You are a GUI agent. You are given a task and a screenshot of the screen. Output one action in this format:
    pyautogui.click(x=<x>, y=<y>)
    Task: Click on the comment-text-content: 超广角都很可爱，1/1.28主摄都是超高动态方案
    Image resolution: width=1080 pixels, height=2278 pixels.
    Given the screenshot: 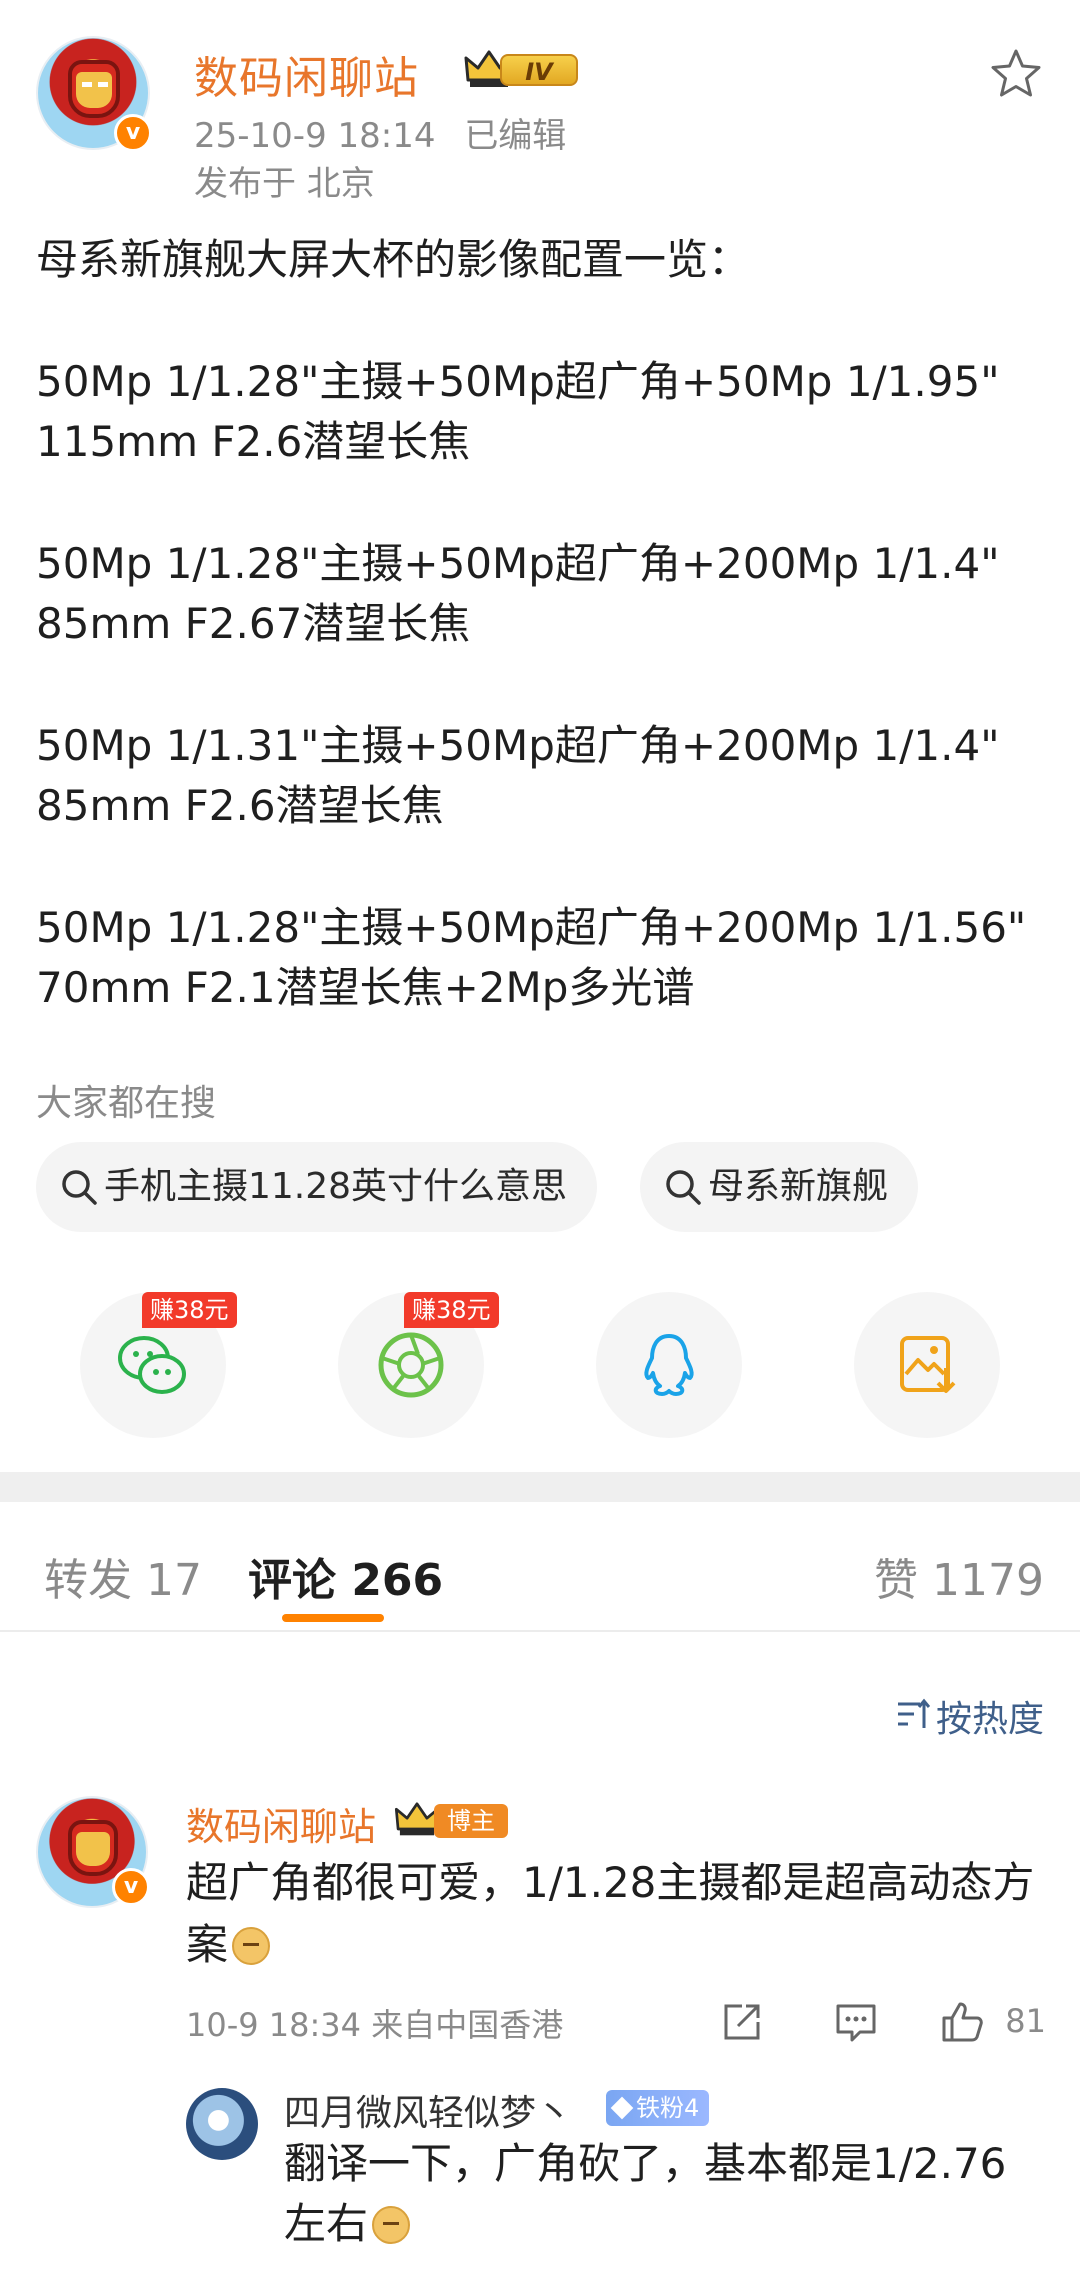 What is the action you would take?
    pyautogui.click(x=610, y=1913)
    